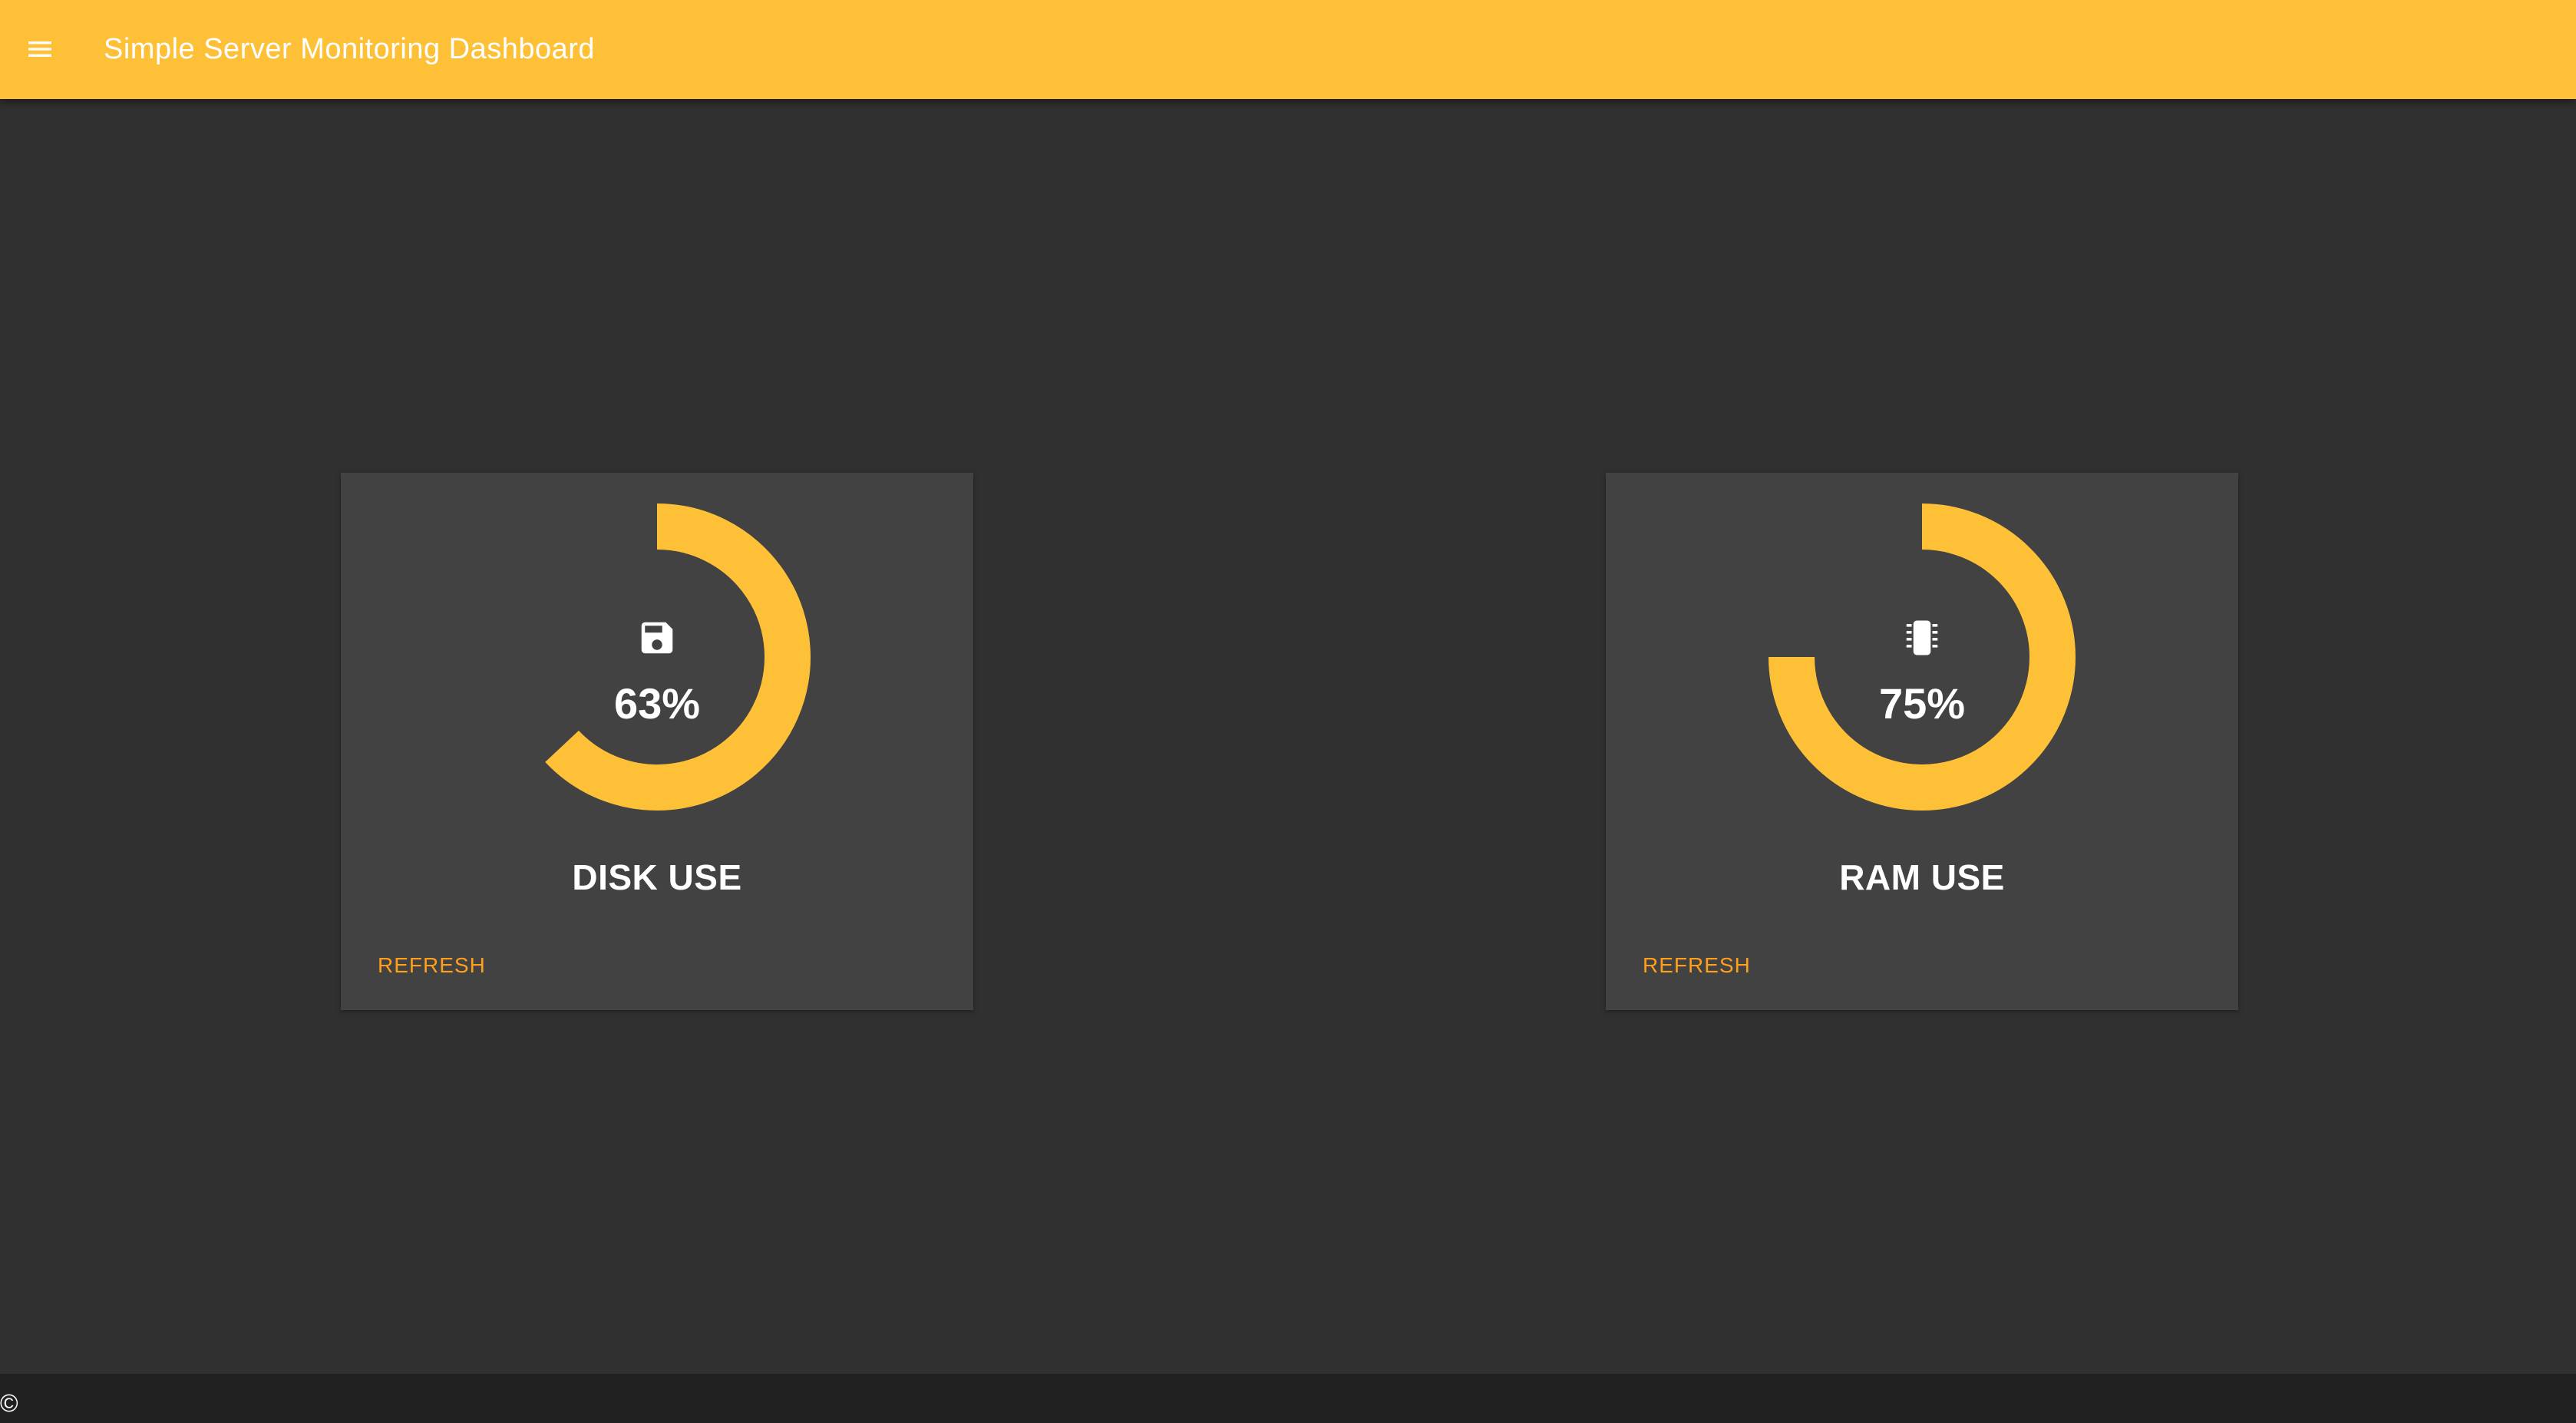 Image resolution: width=2576 pixels, height=1423 pixels. What do you see at coordinates (657, 741) in the screenshot?
I see `disk-use-card: 63% DISK USE REFRESH` at bounding box center [657, 741].